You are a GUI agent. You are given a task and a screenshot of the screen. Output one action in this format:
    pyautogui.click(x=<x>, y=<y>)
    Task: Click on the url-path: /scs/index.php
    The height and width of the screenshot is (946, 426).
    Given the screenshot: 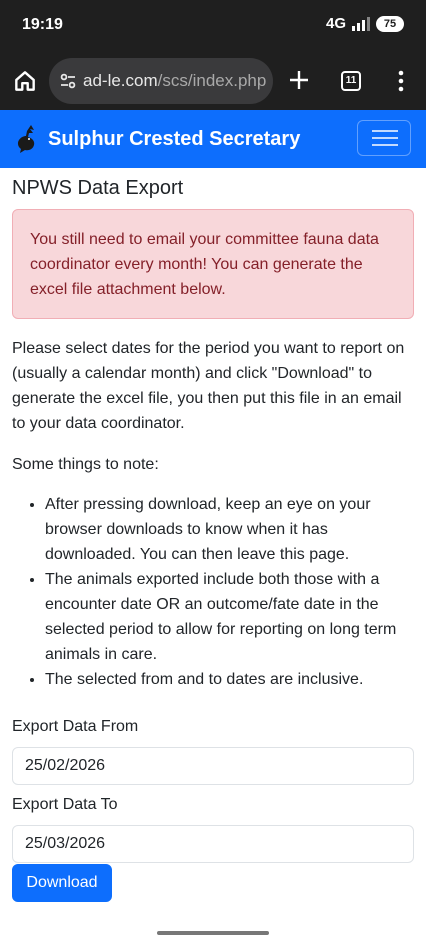 What is the action you would take?
    pyautogui.click(x=212, y=80)
    